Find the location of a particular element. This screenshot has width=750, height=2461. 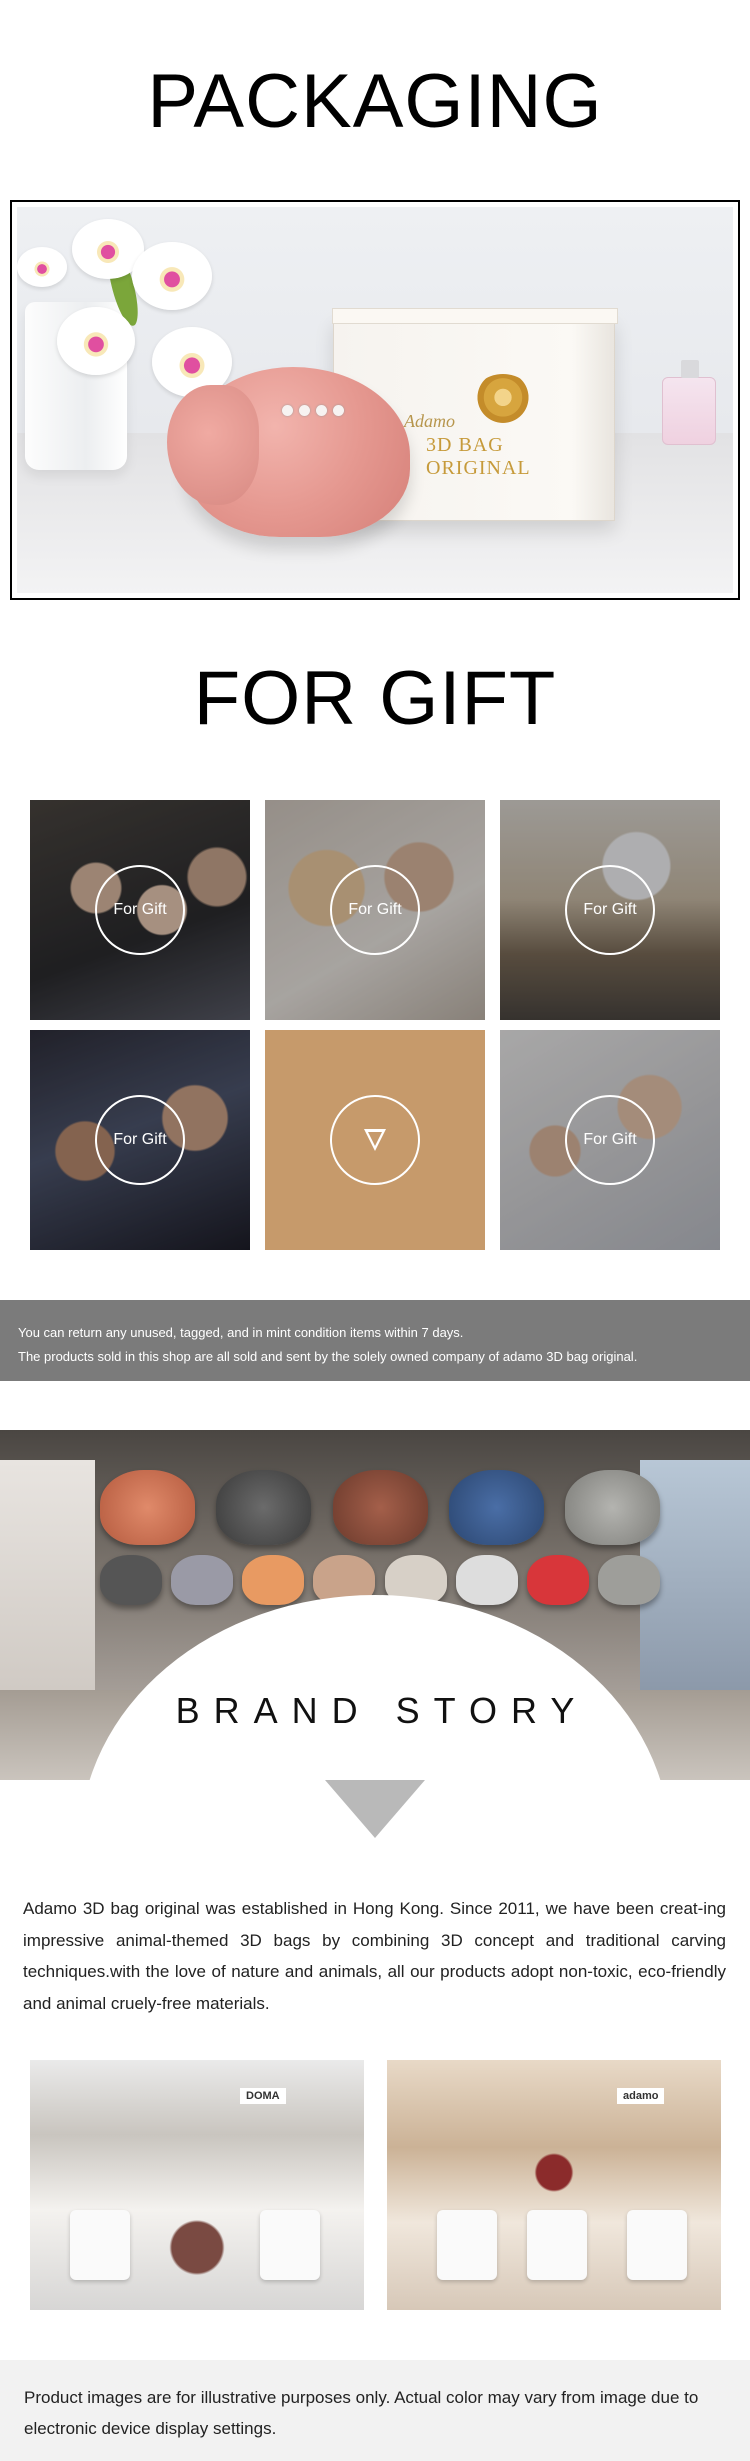

rose-logo-icon is located at coordinates (503, 400).